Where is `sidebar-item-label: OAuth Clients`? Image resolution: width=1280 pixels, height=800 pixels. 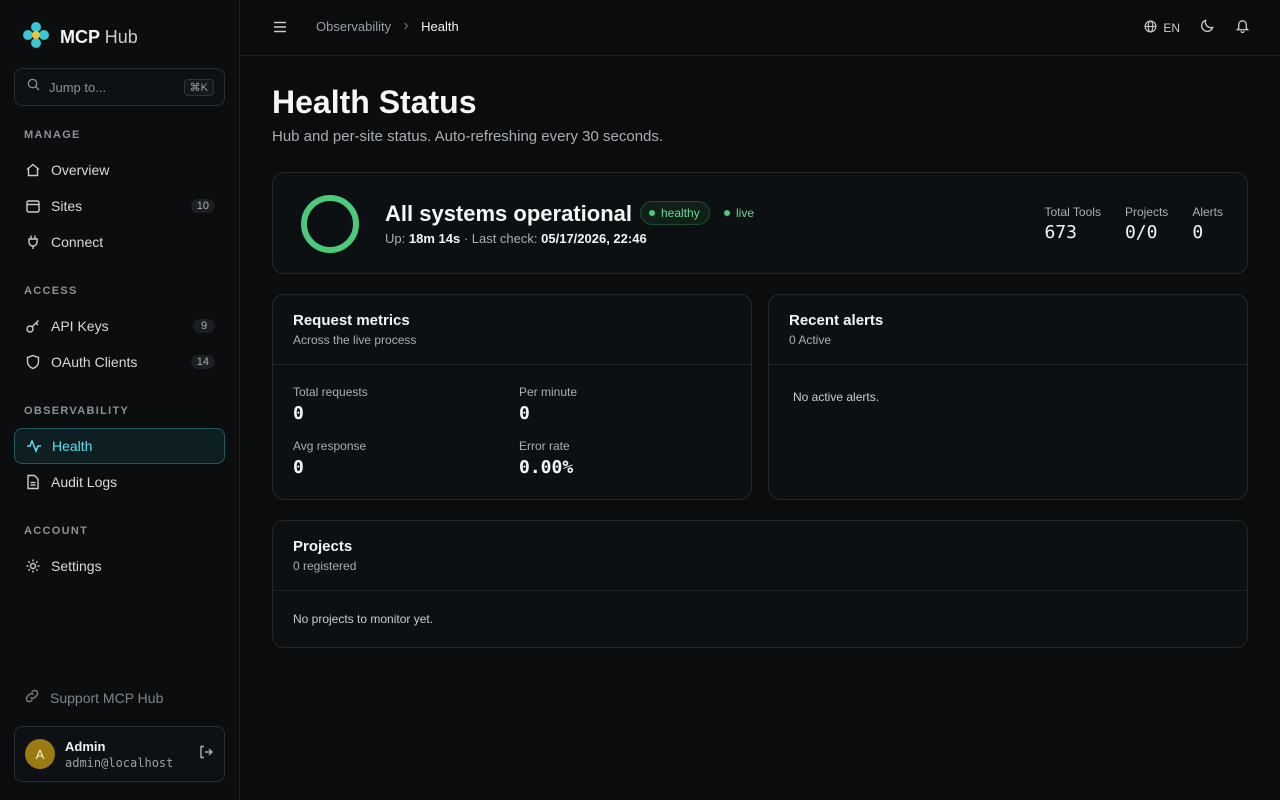 sidebar-item-label: OAuth Clients is located at coordinates (94, 362).